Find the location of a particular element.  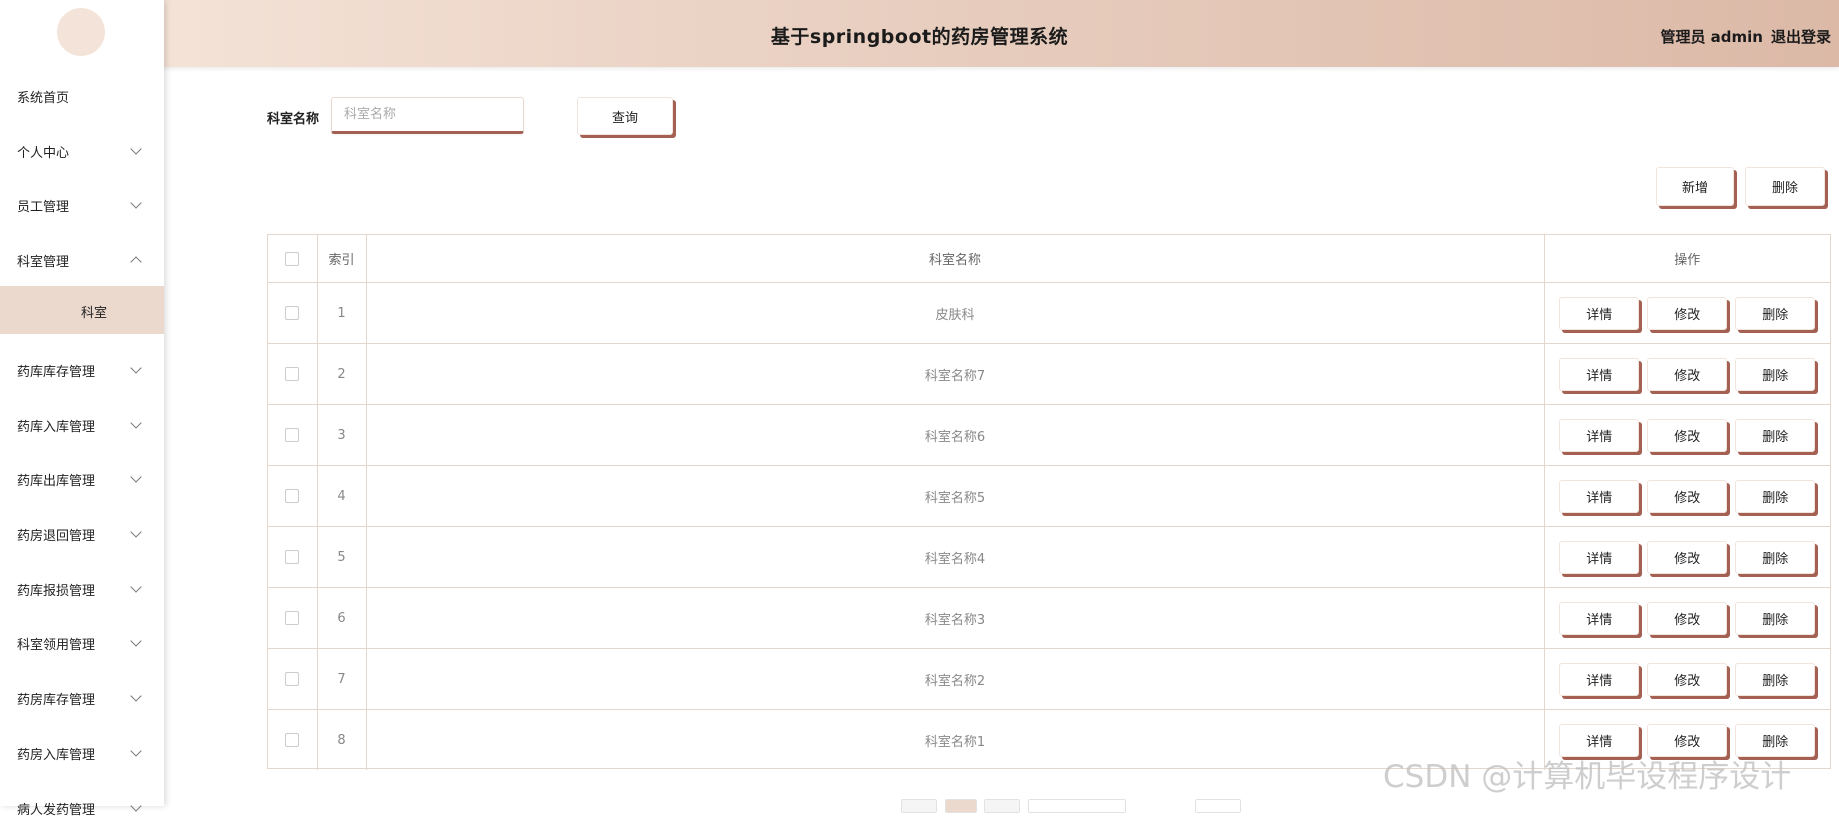

pager-jump-input is located at coordinates (1218, 806).